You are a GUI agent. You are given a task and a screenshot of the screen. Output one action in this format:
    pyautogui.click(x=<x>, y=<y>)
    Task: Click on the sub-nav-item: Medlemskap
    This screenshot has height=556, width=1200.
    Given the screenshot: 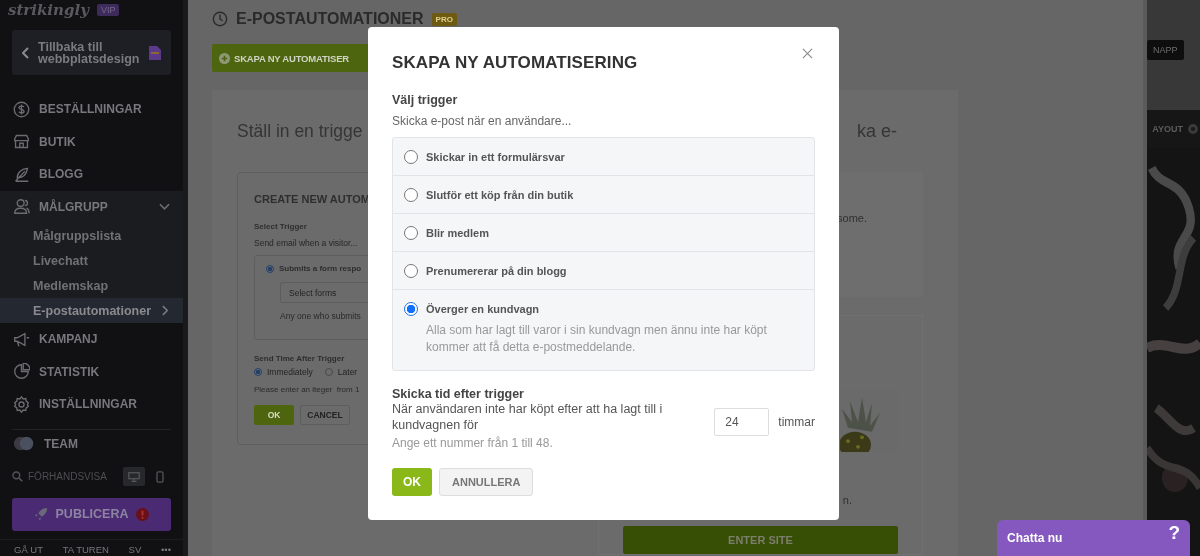 What is the action you would take?
    pyautogui.click(x=91, y=285)
    